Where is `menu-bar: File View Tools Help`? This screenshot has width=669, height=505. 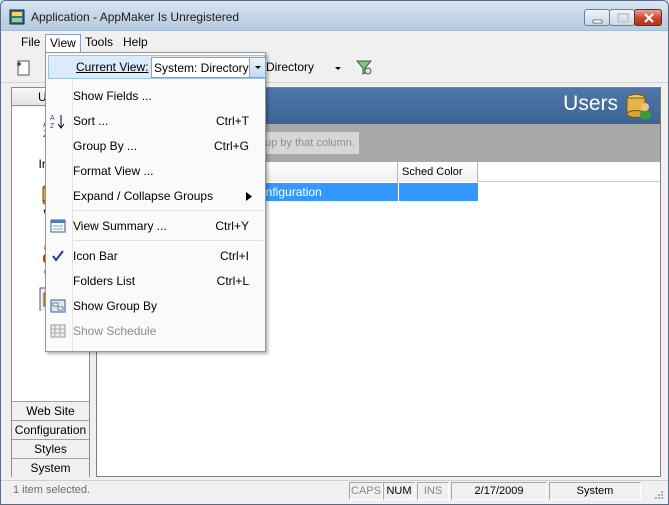
menu-bar: File View Tools Help is located at coordinates (334, 42).